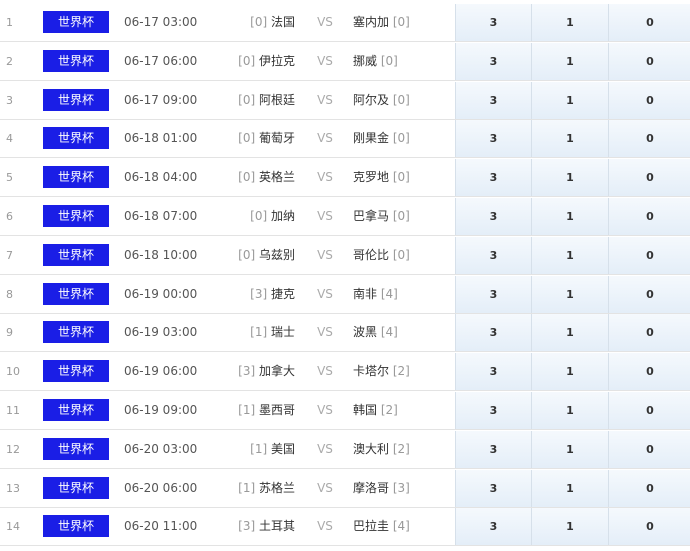 This screenshot has width=690, height=551. I want to click on away-team: 南非 [4], so click(403, 294).